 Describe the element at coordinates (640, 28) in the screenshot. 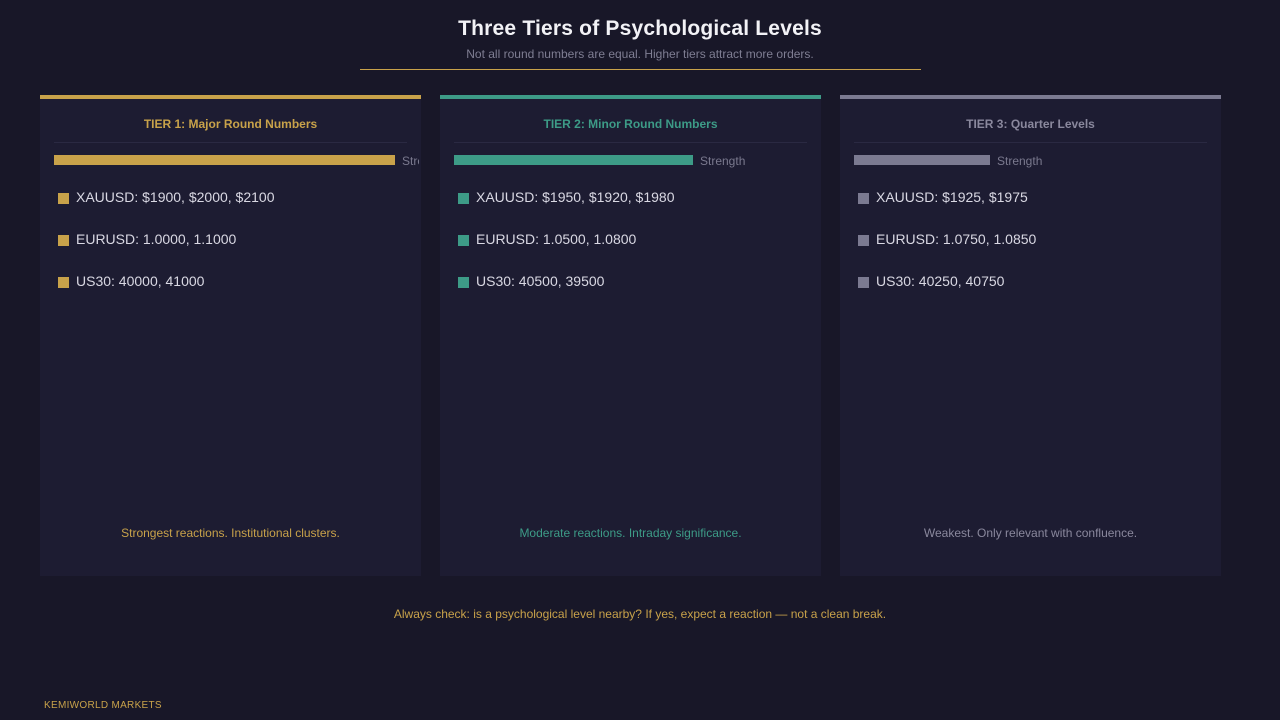

I see `page-title: Three Tiers of Psychological Levels` at that location.